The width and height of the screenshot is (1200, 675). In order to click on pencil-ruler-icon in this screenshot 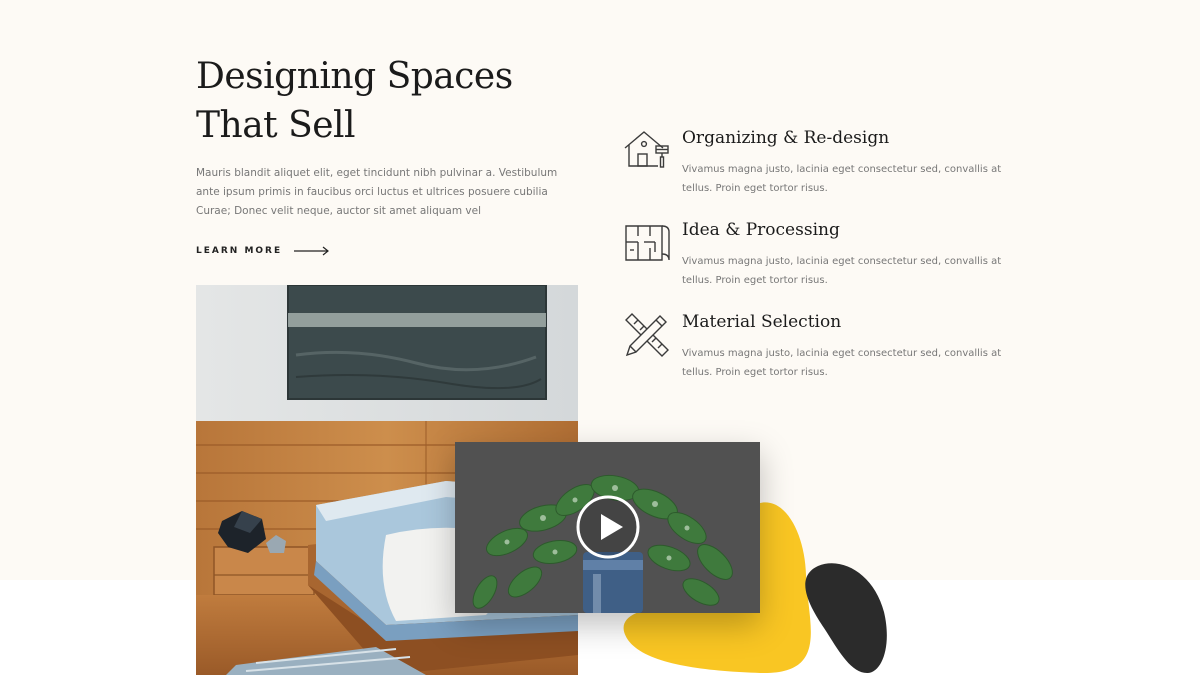, I will do `click(647, 335)`.